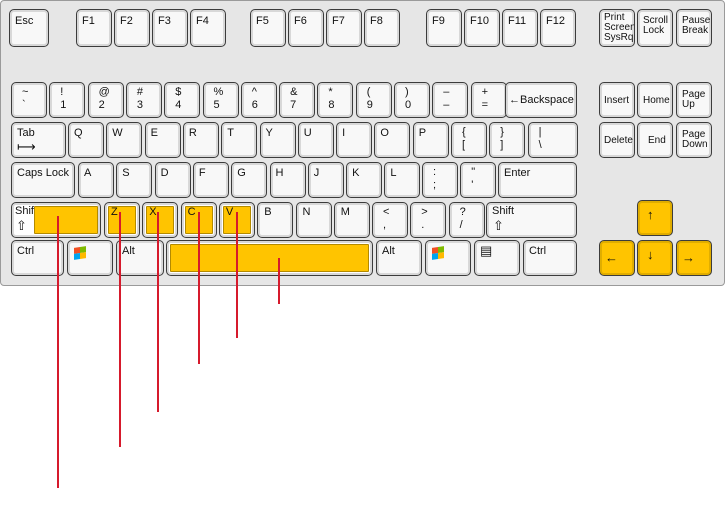 The height and width of the screenshot is (511, 728). I want to click on key-u: U, so click(315, 140).